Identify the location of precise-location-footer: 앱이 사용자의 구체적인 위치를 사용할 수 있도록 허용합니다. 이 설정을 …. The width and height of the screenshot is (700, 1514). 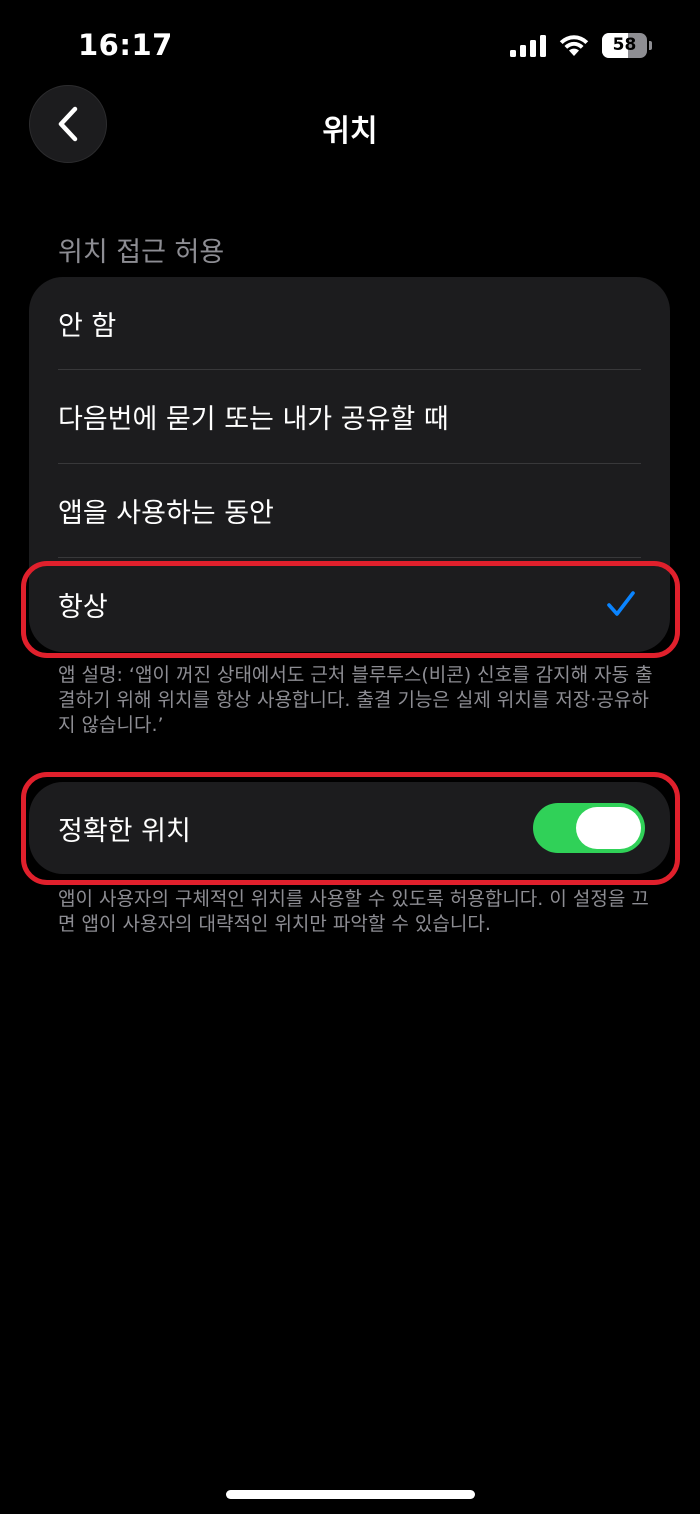
(353, 911).